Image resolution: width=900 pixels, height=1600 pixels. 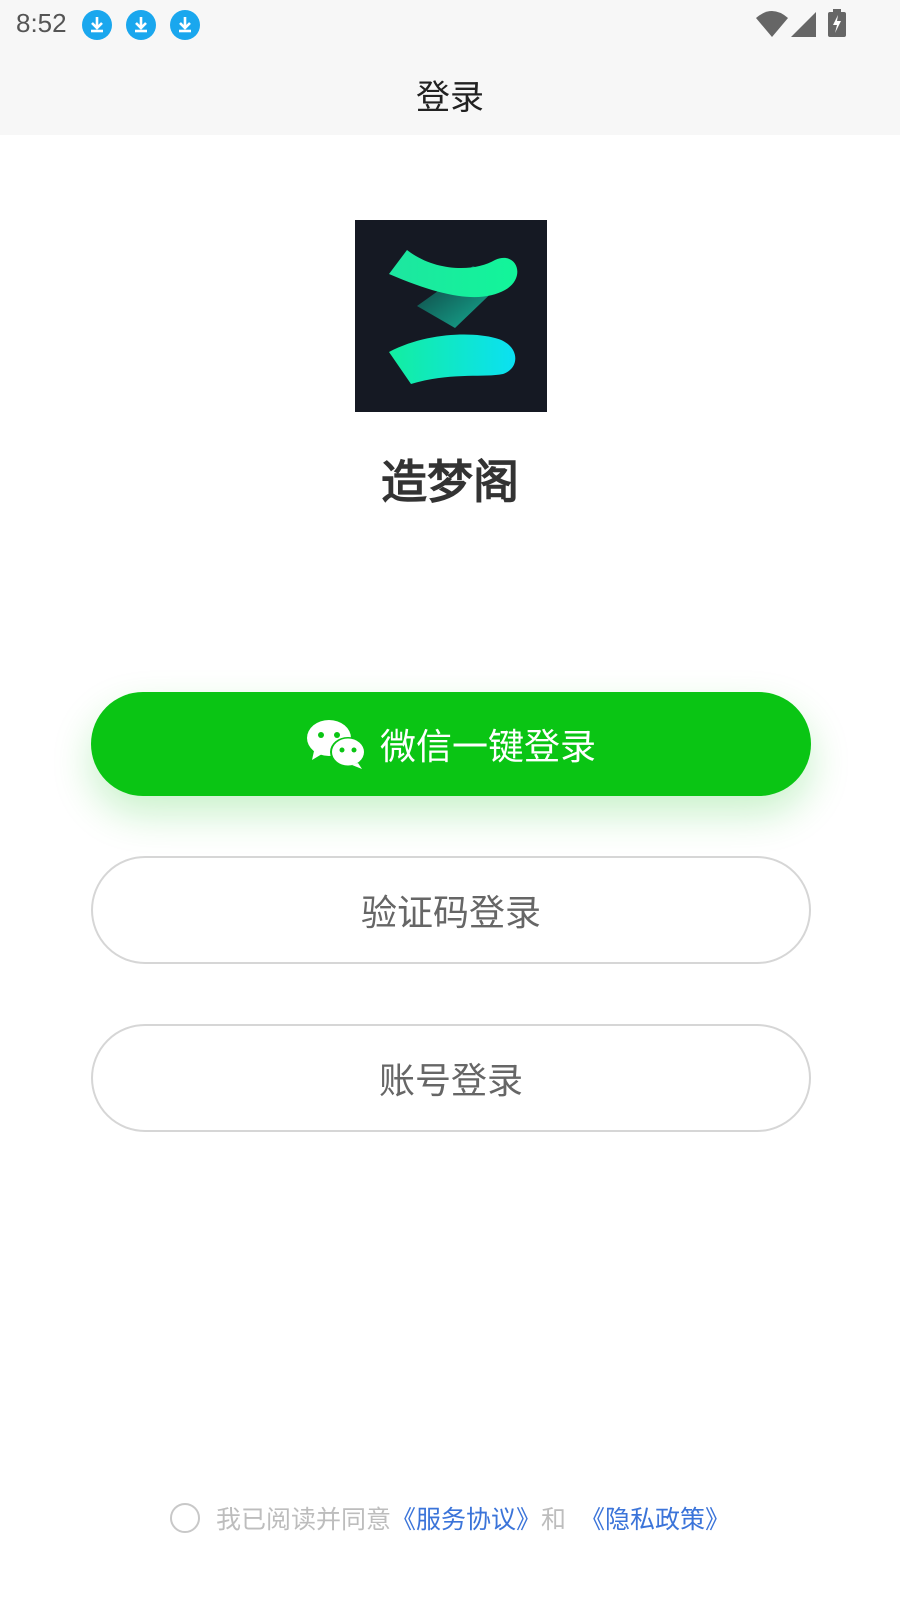 I want to click on account-login-button: 账号登录, so click(x=451, y=1078).